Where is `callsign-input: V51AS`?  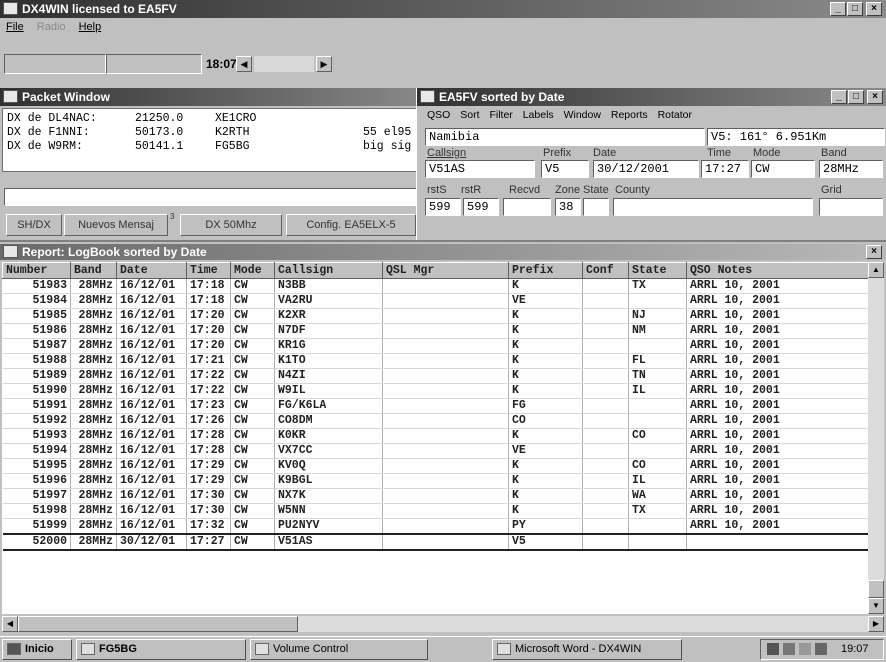 callsign-input: V51AS is located at coordinates (480, 169).